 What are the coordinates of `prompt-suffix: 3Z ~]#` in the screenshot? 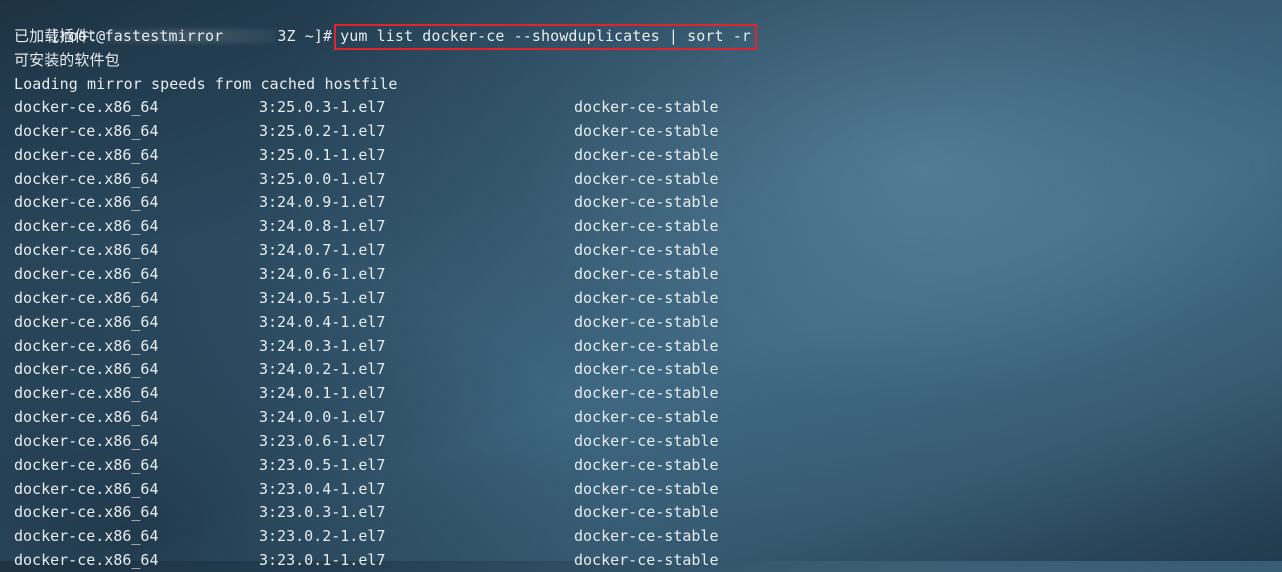 It's located at (305, 36).